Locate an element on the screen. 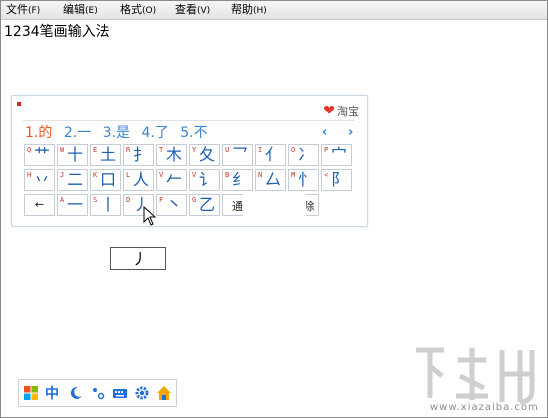  candidate-list: 1.的 2.一 3.是 4.了 5.不 is located at coordinates (120, 133).